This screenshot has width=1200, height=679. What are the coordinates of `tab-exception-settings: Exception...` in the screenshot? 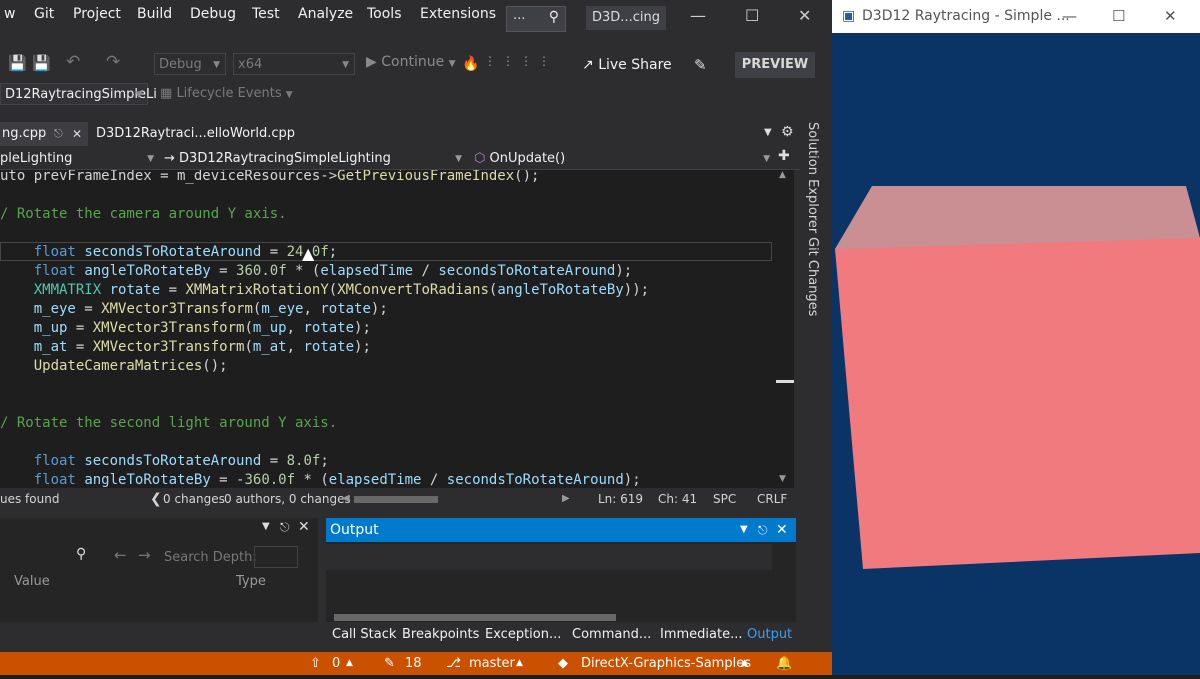 It's located at (523, 634).